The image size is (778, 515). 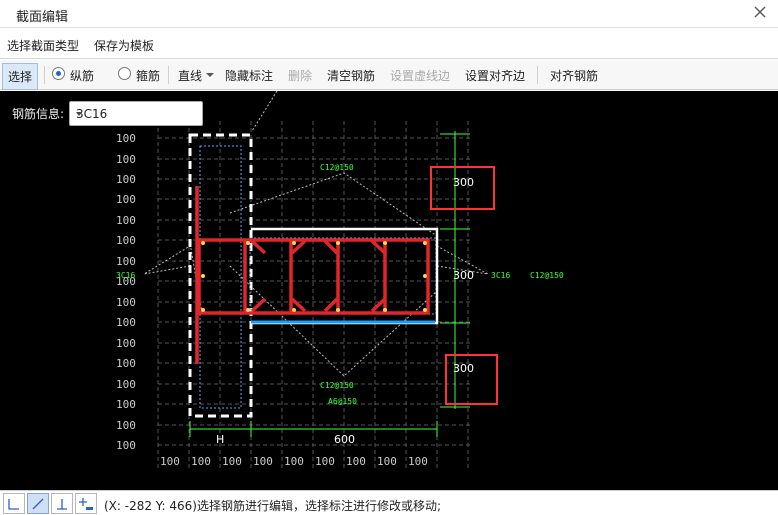 I want to click on radio-longitudinal, so click(x=58, y=73).